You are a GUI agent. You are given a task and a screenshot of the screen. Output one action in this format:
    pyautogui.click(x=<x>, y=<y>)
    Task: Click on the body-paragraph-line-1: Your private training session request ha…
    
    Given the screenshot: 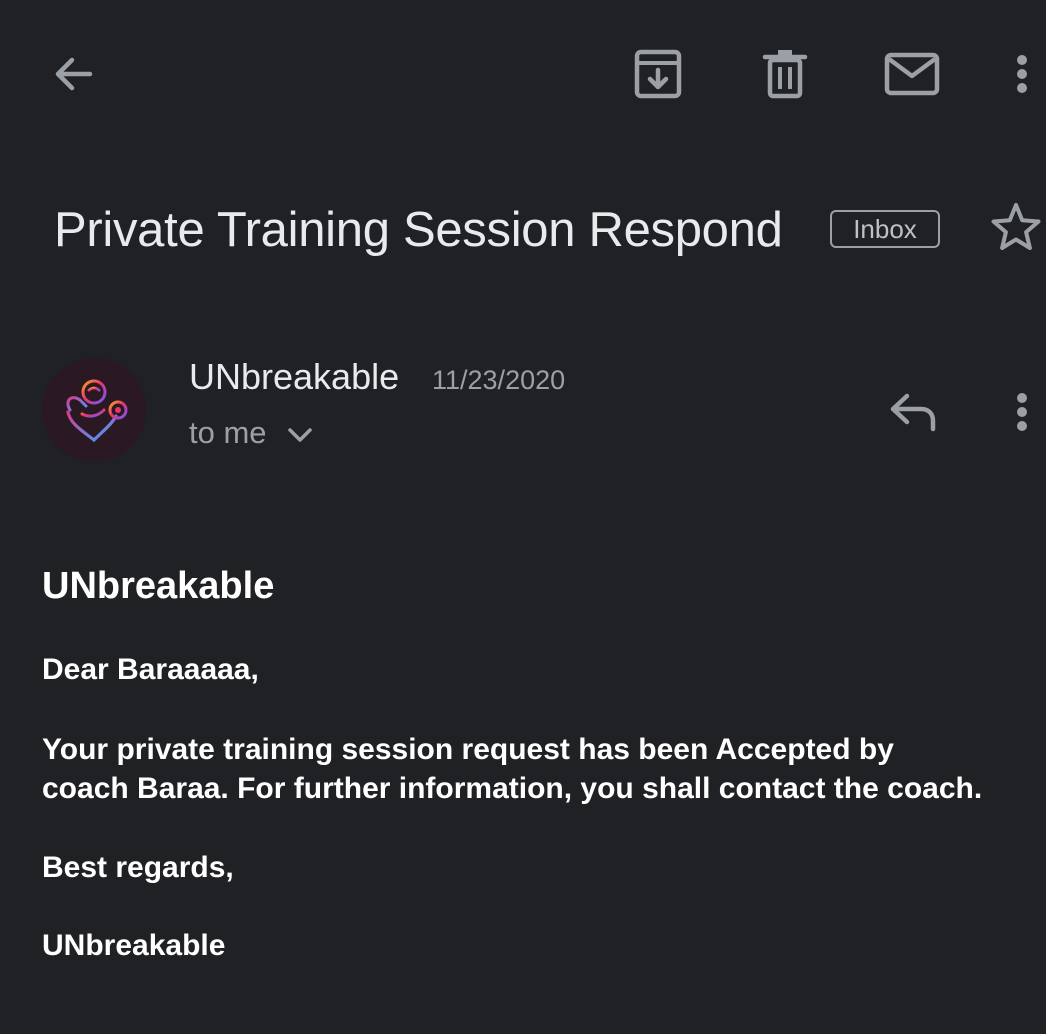 What is the action you would take?
    pyautogui.click(x=468, y=749)
    